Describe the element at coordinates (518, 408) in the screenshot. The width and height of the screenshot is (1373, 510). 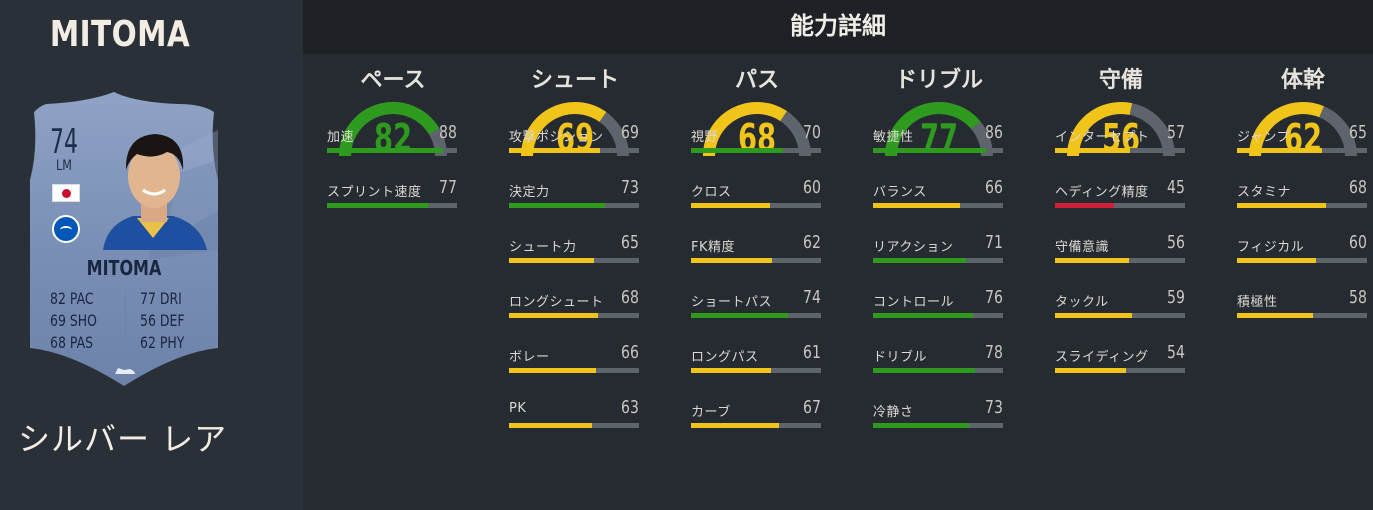
I see `stat-label: PK` at that location.